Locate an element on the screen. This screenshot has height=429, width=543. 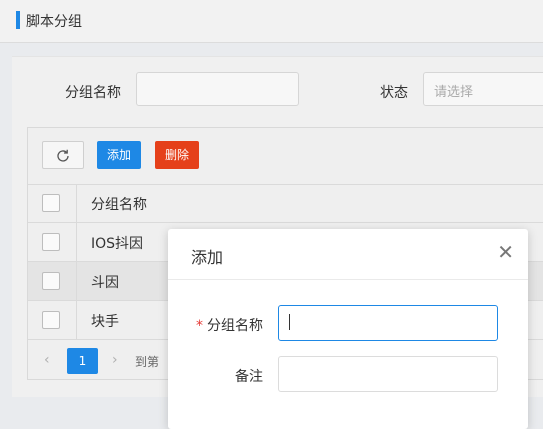
group-name-label-text: 分组名称 is located at coordinates (235, 326).